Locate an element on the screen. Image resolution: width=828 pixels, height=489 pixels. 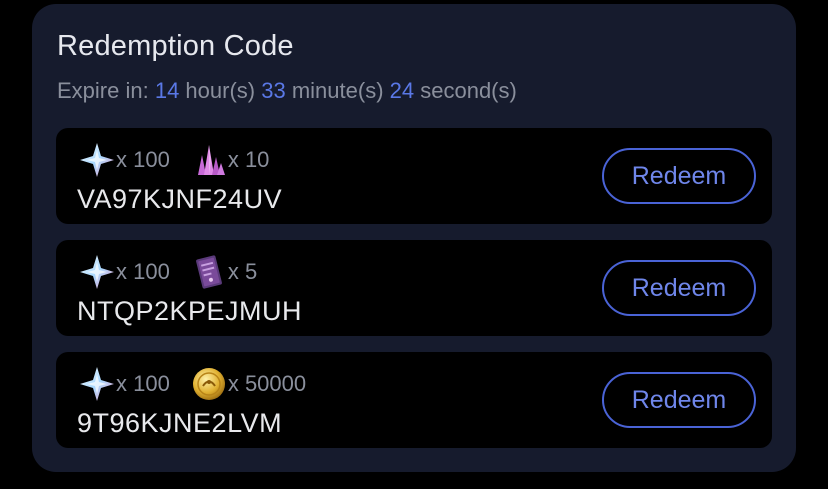
reward-quantity: x 5 is located at coordinates (242, 271).